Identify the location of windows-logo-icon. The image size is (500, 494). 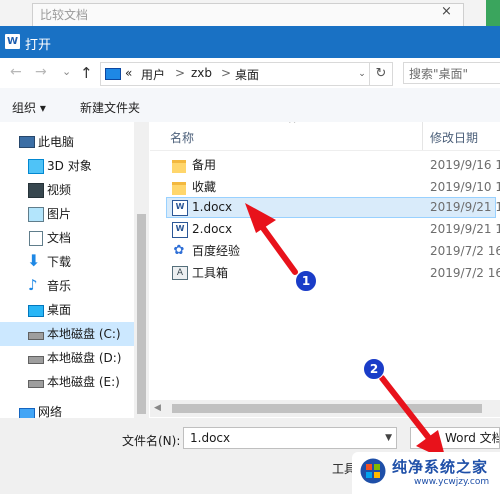
(373, 471).